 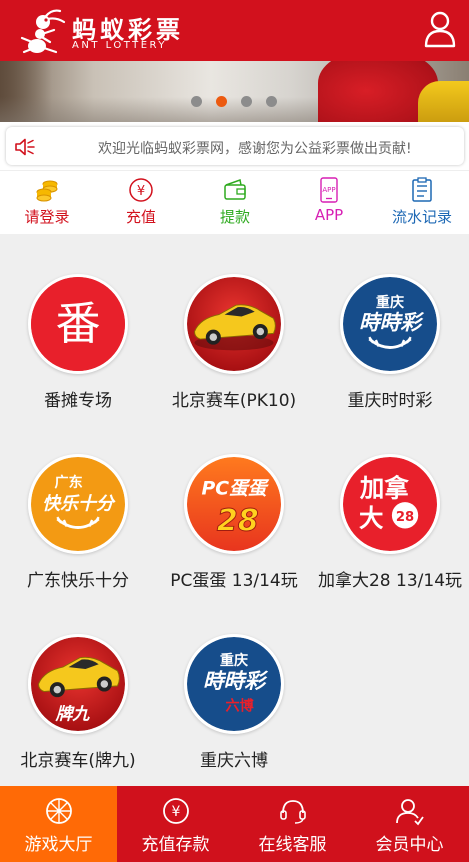 What do you see at coordinates (234, 30) in the screenshot?
I see `header-bar: 蚂蚁彩票 ANT LOTTERY` at bounding box center [234, 30].